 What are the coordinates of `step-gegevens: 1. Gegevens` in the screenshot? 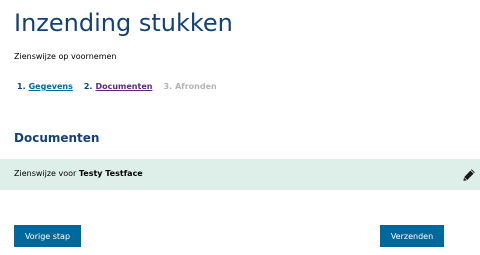 It's located at (45, 87).